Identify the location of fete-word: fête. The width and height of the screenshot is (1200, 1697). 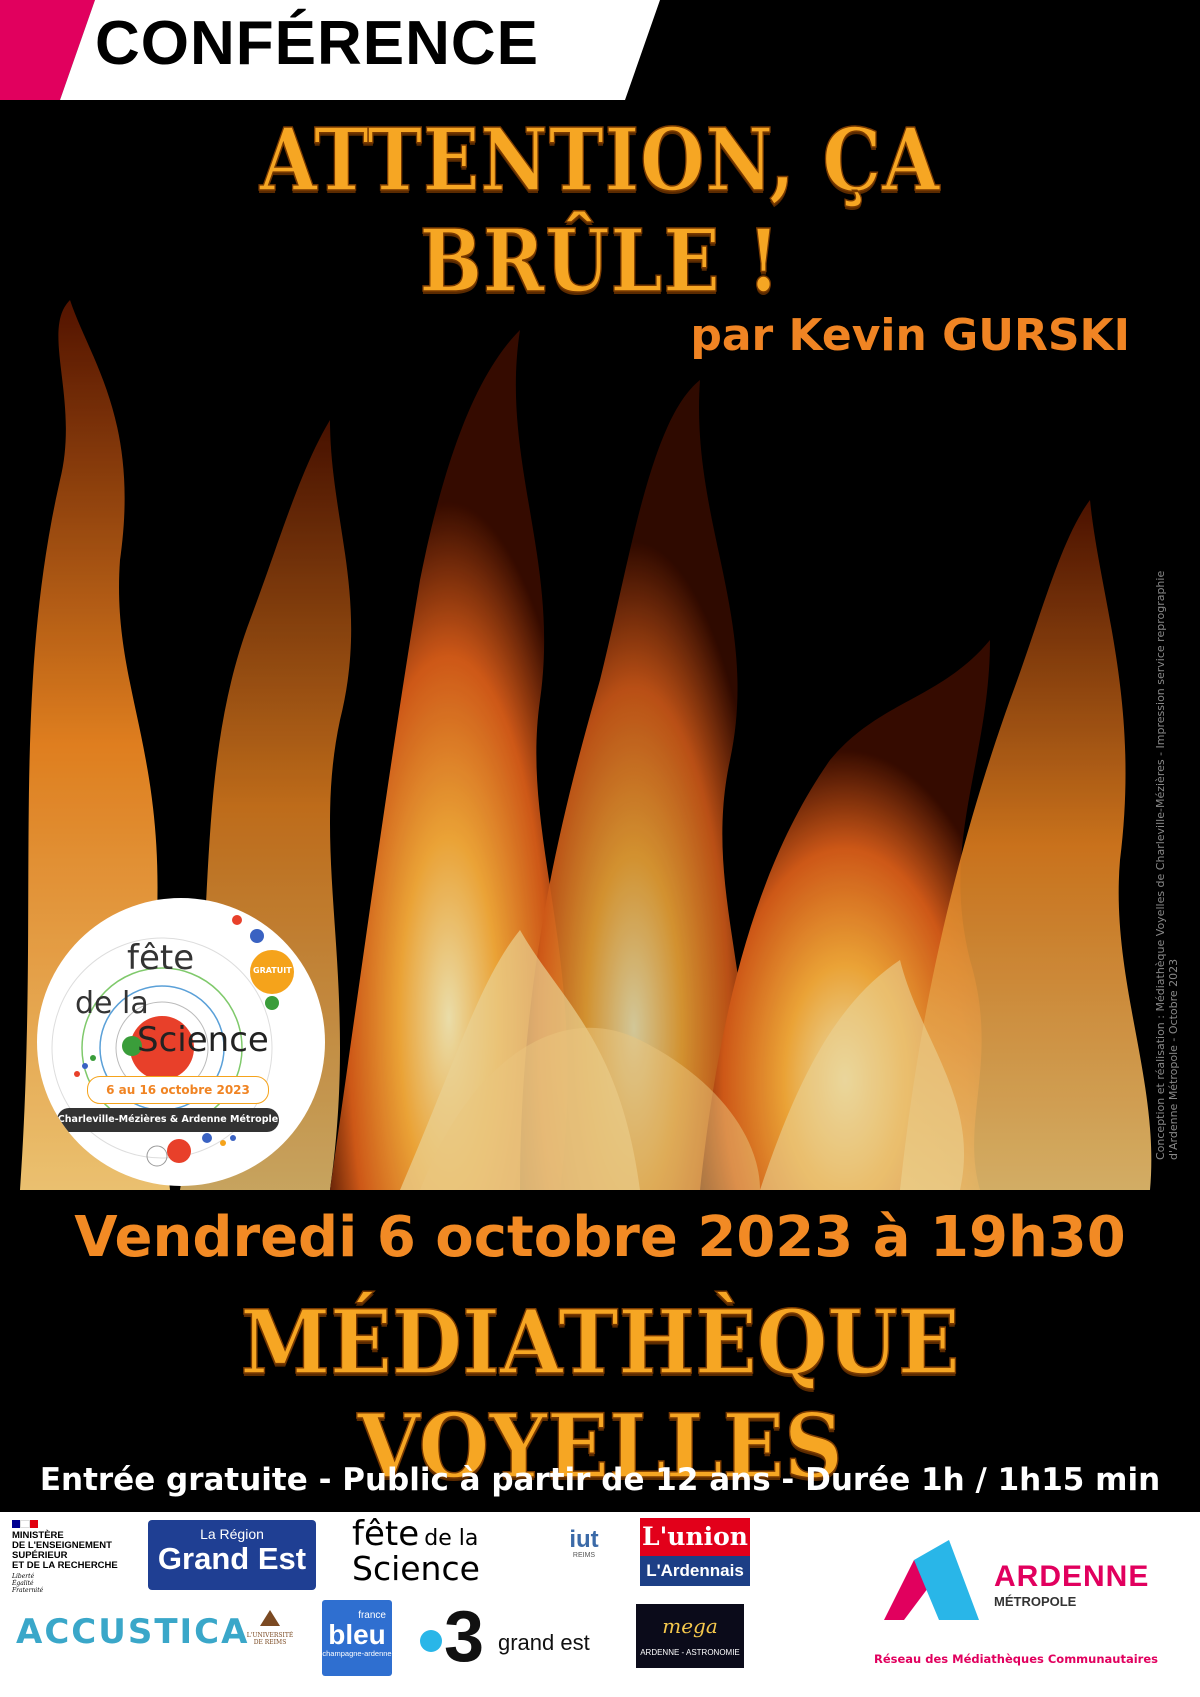
(386, 1534).